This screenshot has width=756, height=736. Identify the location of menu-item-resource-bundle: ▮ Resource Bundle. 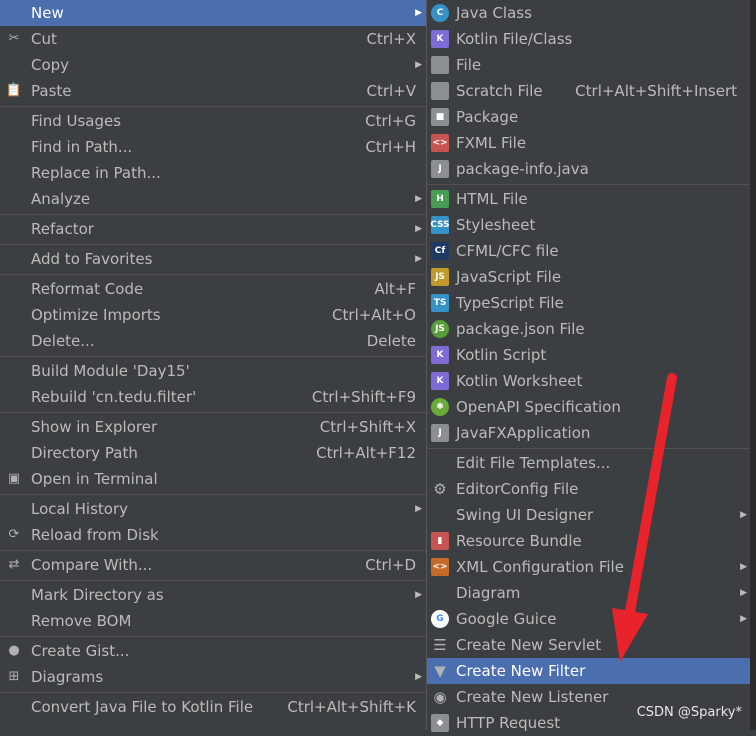
(589, 541).